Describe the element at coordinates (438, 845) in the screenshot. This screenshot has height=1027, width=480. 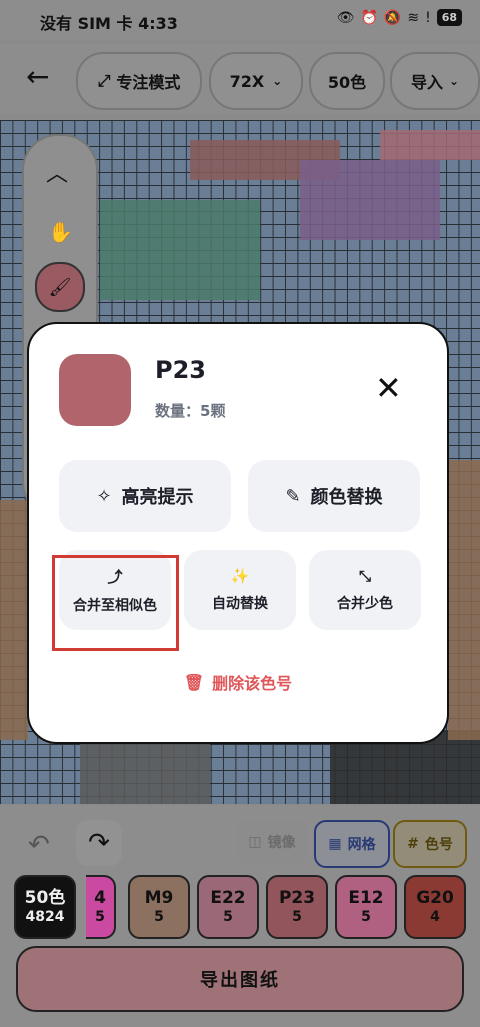
I see `color-code-label: 色号` at that location.